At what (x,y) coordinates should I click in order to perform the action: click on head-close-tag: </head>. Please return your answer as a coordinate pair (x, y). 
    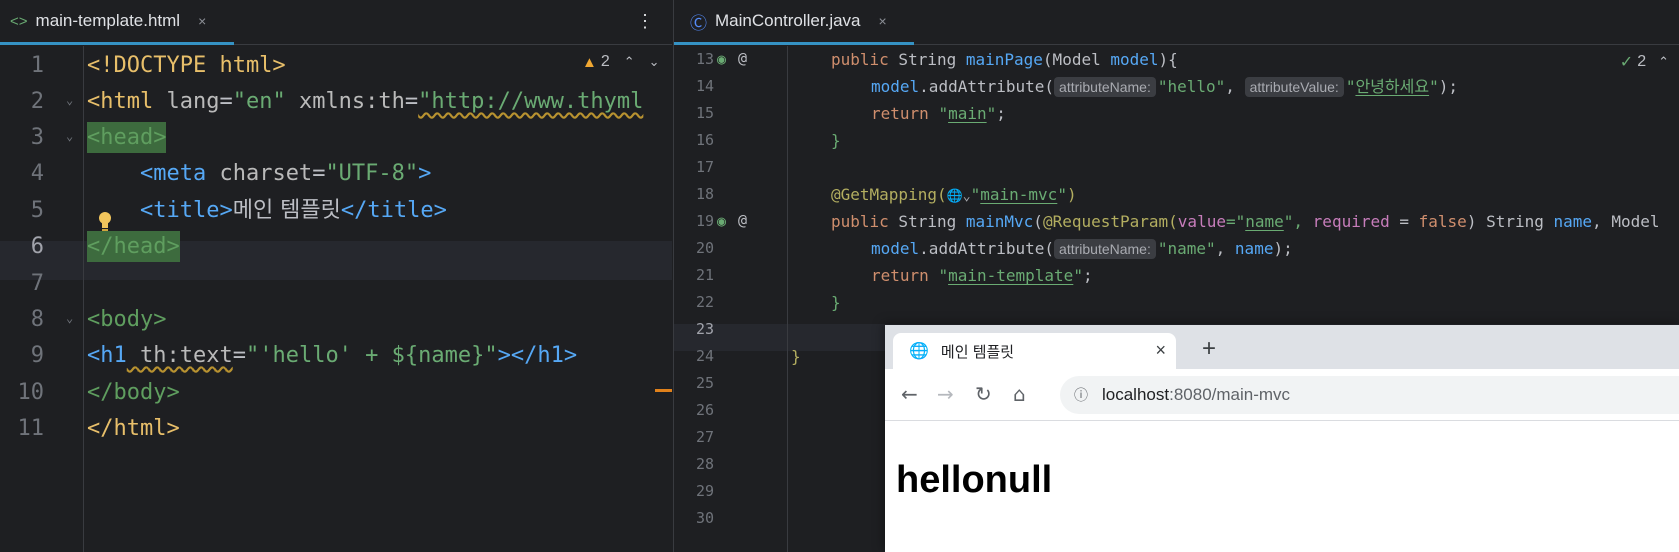
    Looking at the image, I should click on (133, 246).